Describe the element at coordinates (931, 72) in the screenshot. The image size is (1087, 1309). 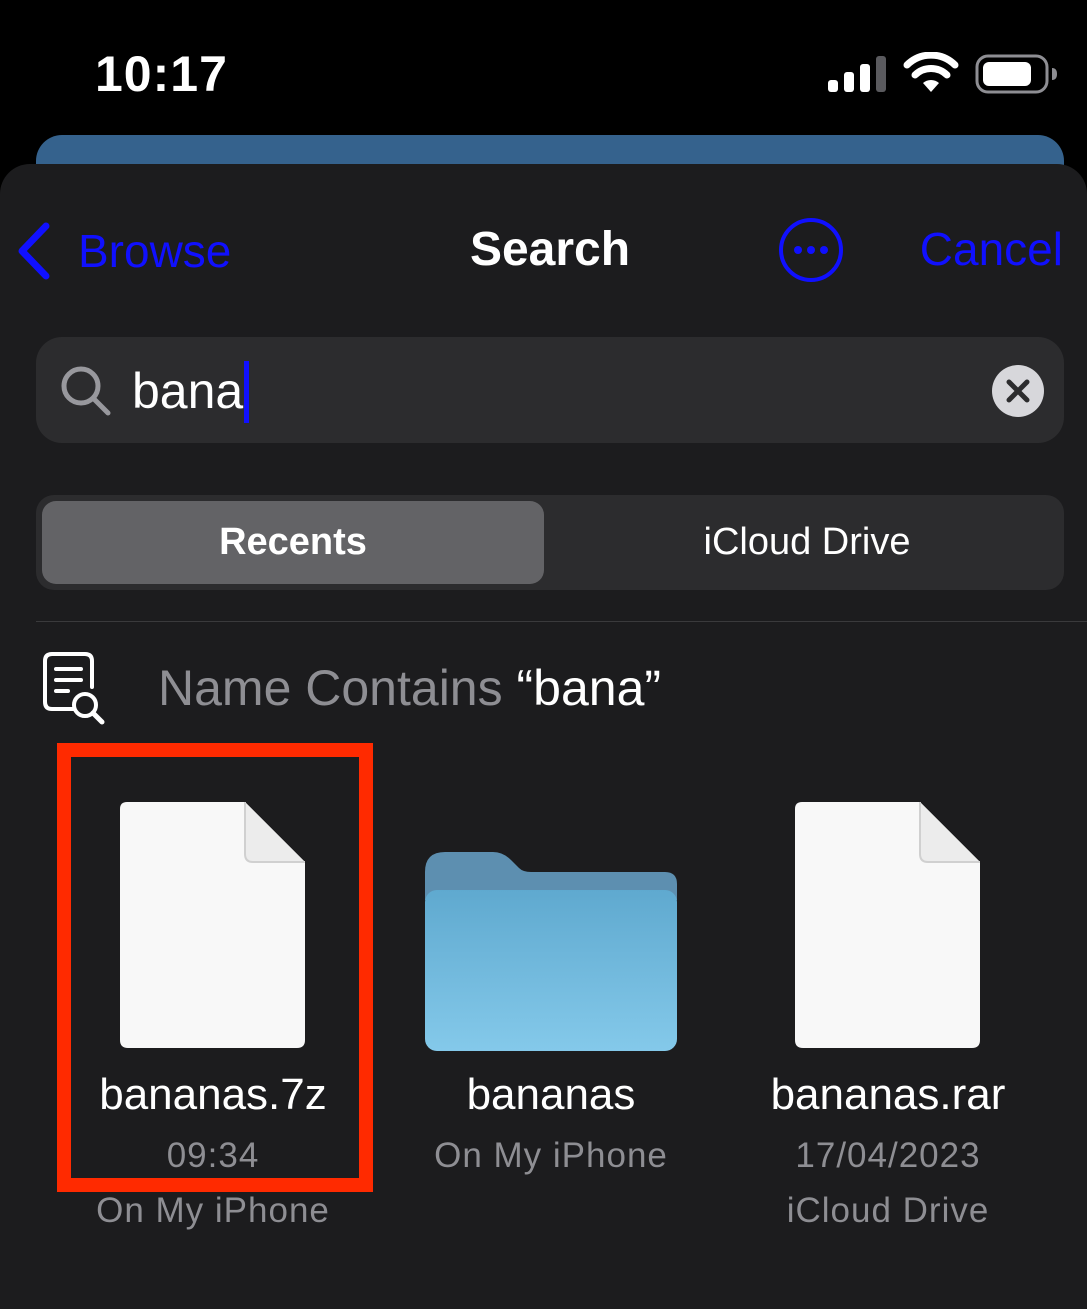
I see `wifi-icon` at that location.